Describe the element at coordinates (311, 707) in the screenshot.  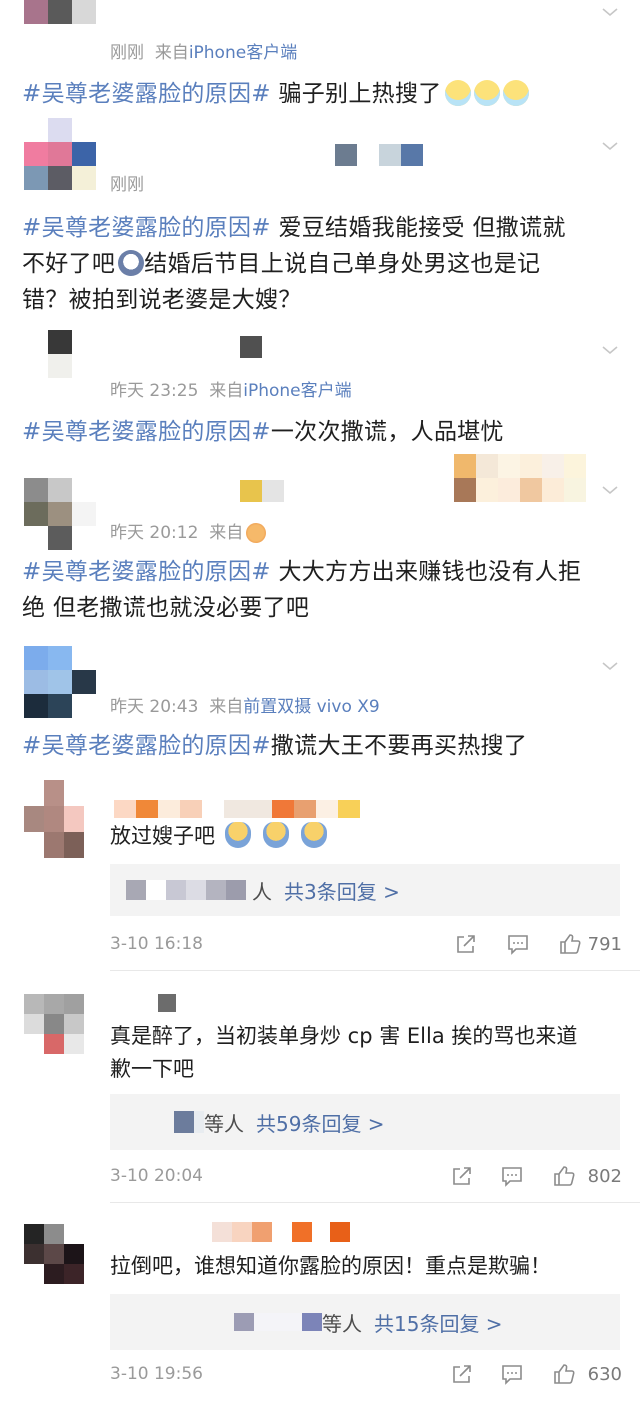
I see `source-link: 前置双摄 vivo X9` at that location.